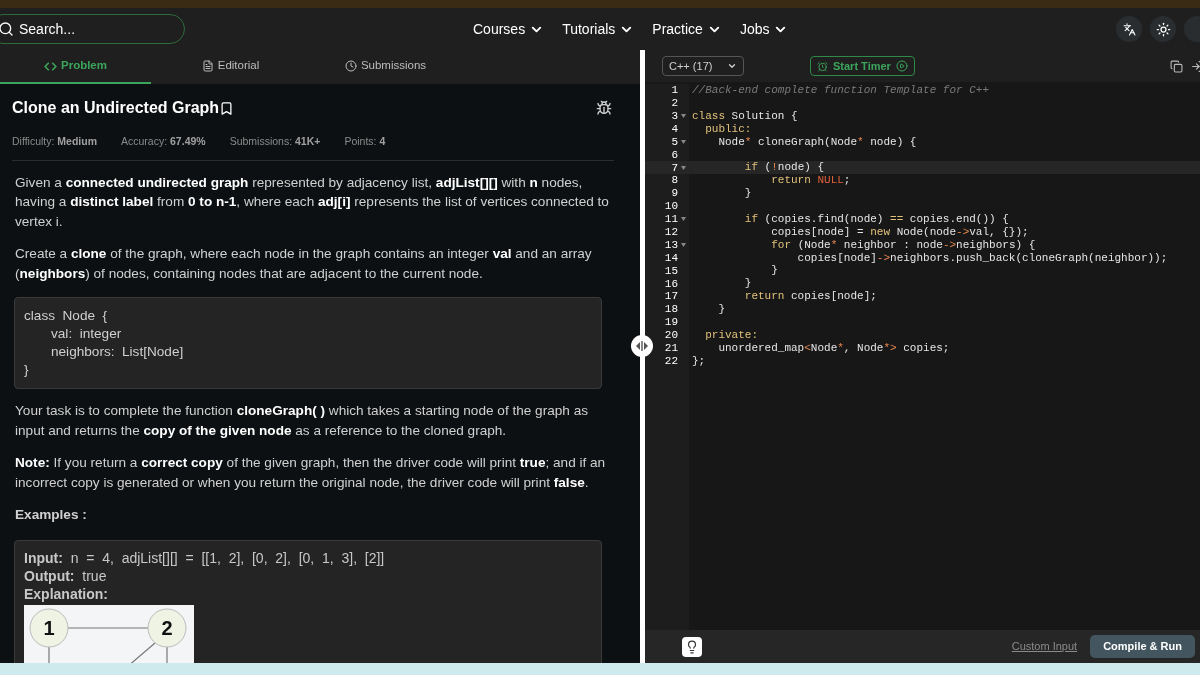 This screenshot has height=675, width=1200. I want to click on line-number: 6, so click(674, 155).